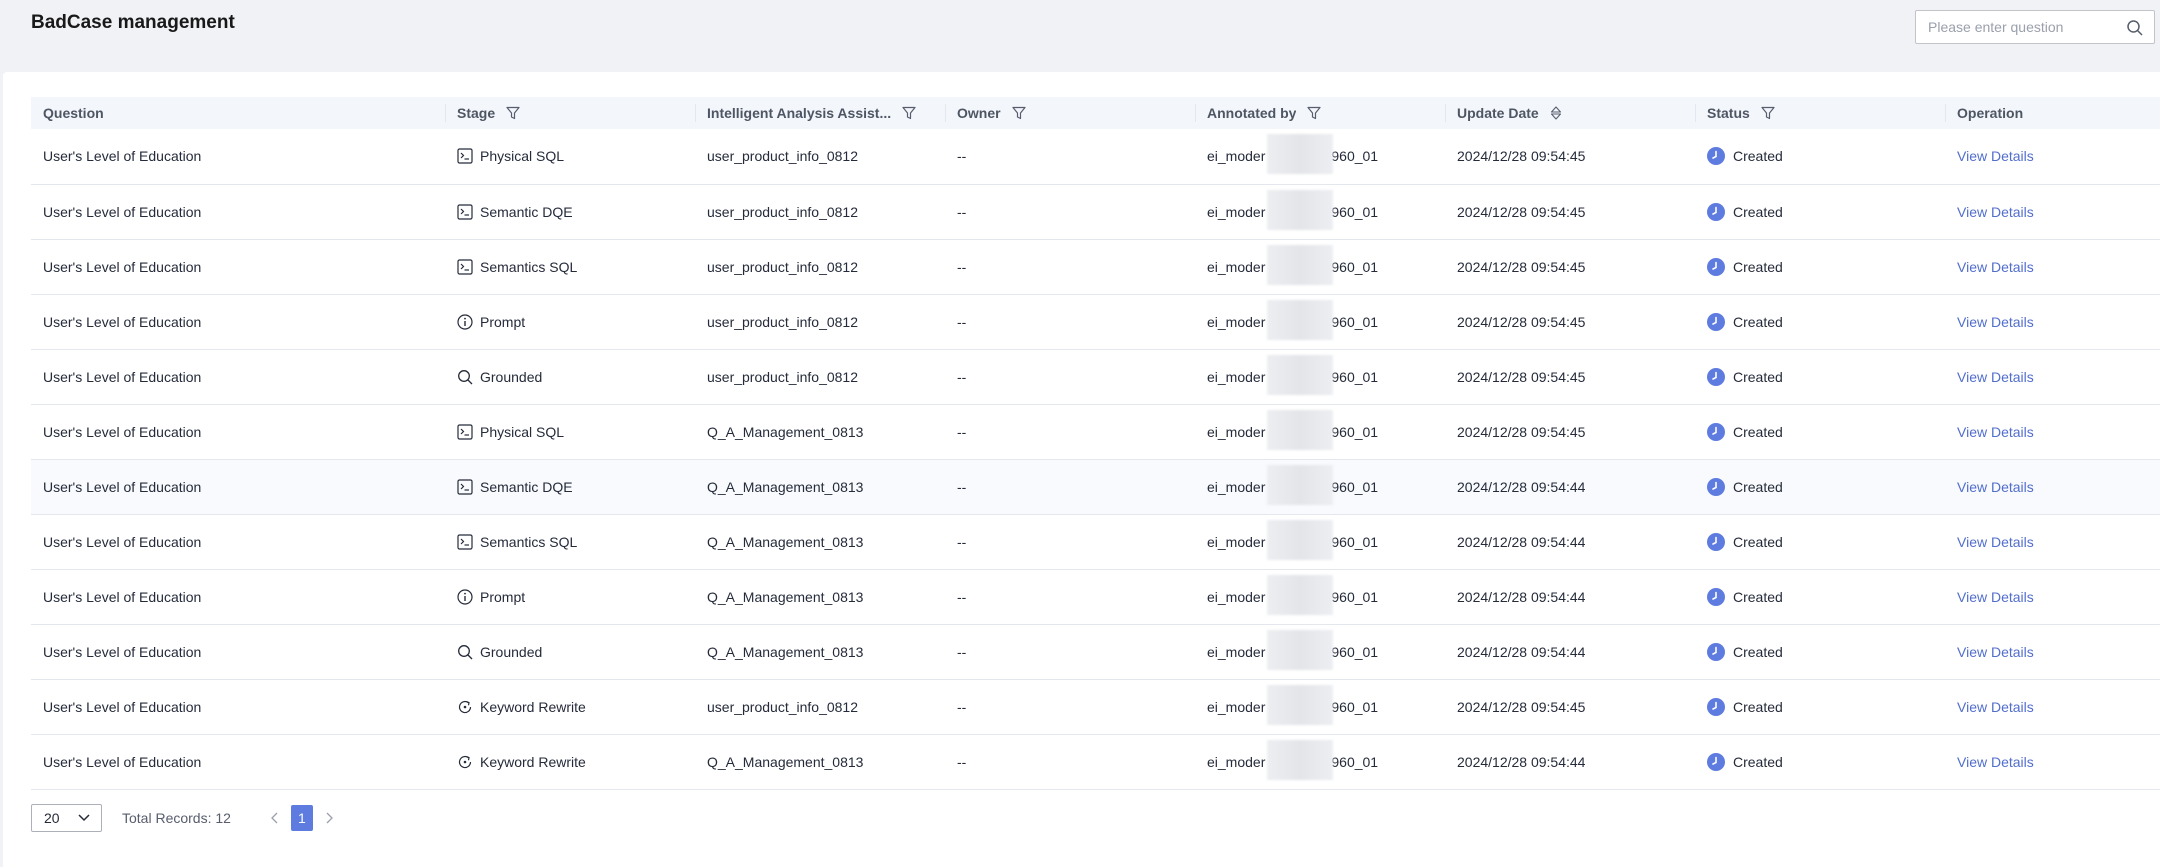 The height and width of the screenshot is (867, 2160). I want to click on next-page-button, so click(329, 818).